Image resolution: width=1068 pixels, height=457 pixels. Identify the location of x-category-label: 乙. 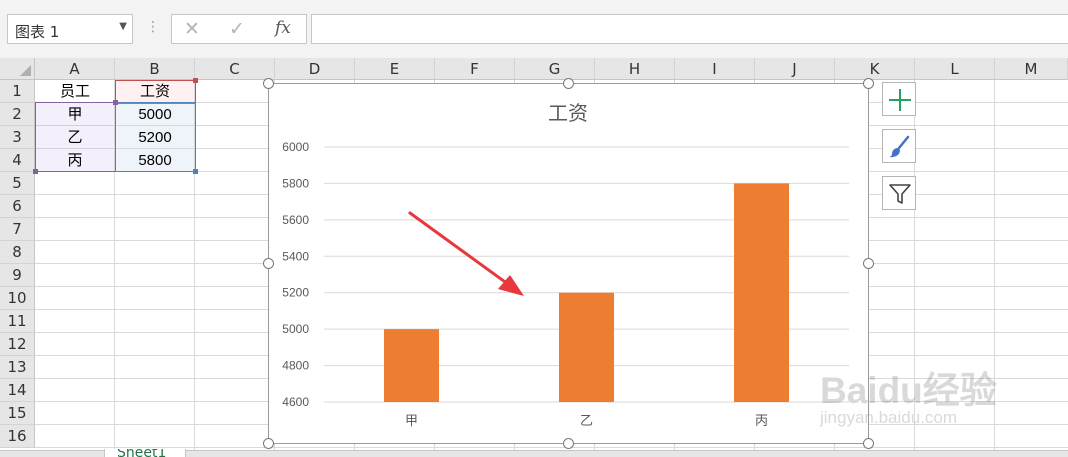
(586, 421).